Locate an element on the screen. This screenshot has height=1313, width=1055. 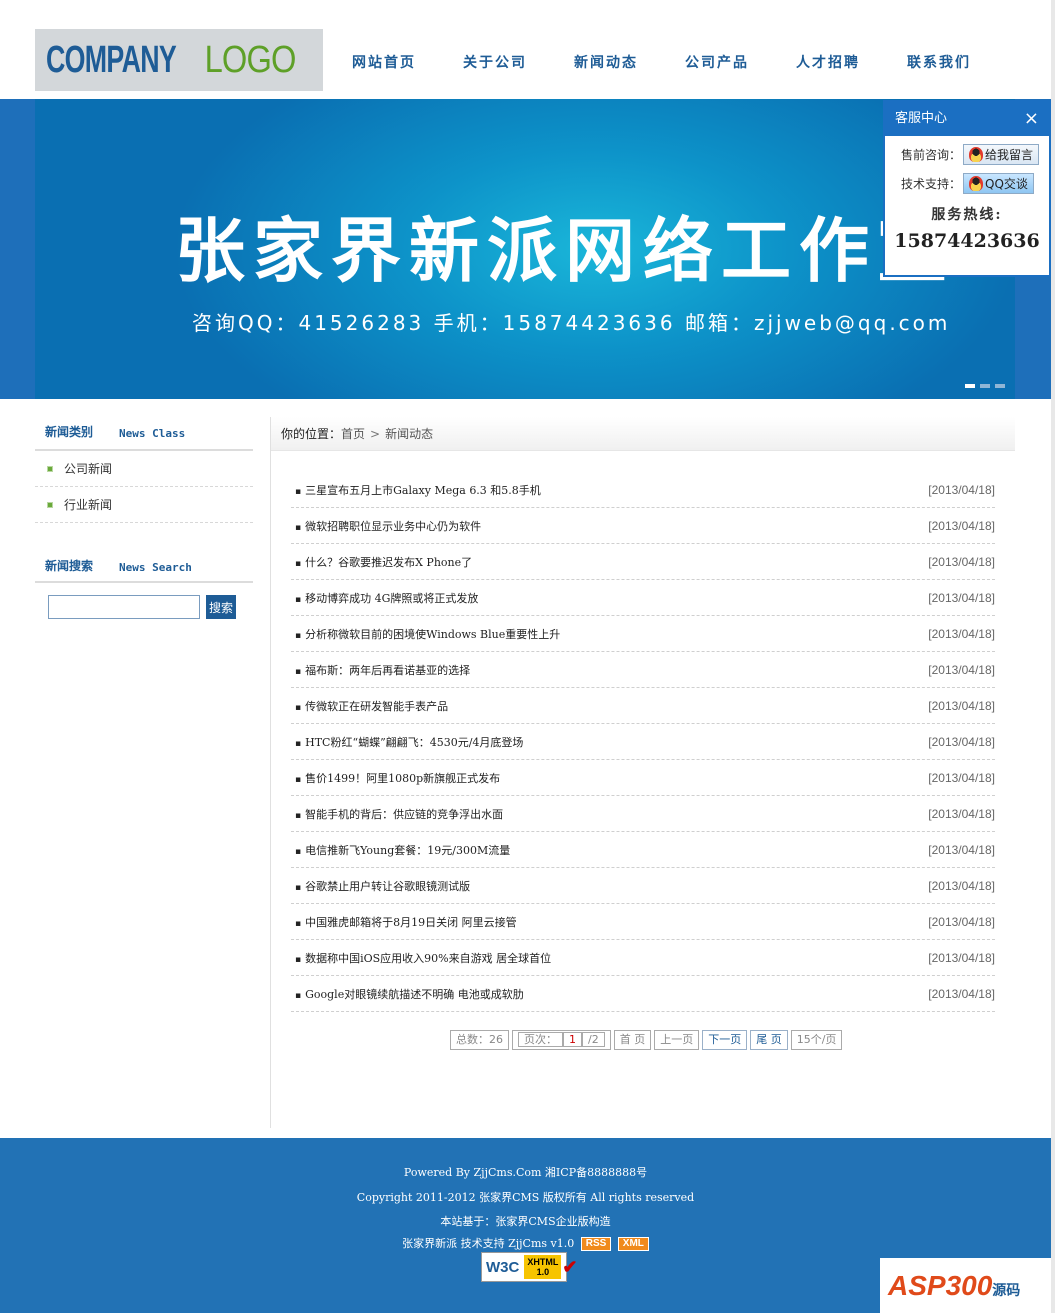
list-item: 中国雅虎邮箱将于8月19日关闭 阿里云接管 [2013/04/18] is located at coordinates (643, 922).